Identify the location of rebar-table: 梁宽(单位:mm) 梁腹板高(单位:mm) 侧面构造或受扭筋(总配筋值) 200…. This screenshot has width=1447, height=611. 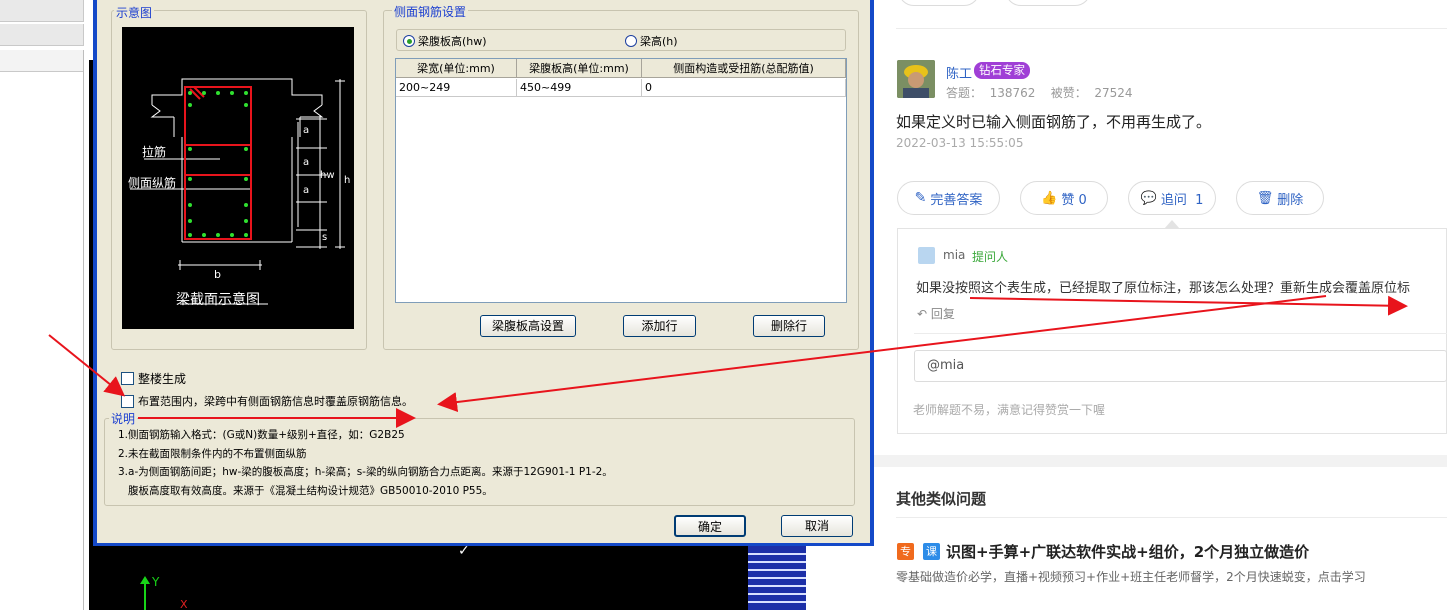
(621, 180).